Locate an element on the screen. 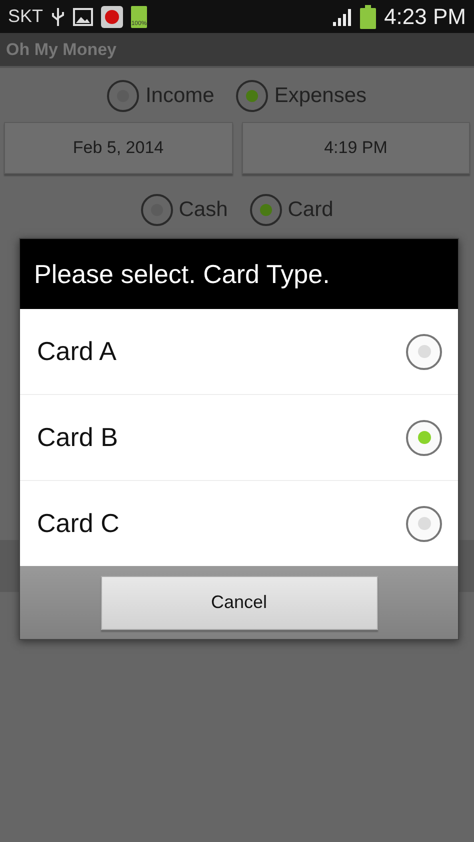  clock-time: 4:23 PM is located at coordinates (425, 17).